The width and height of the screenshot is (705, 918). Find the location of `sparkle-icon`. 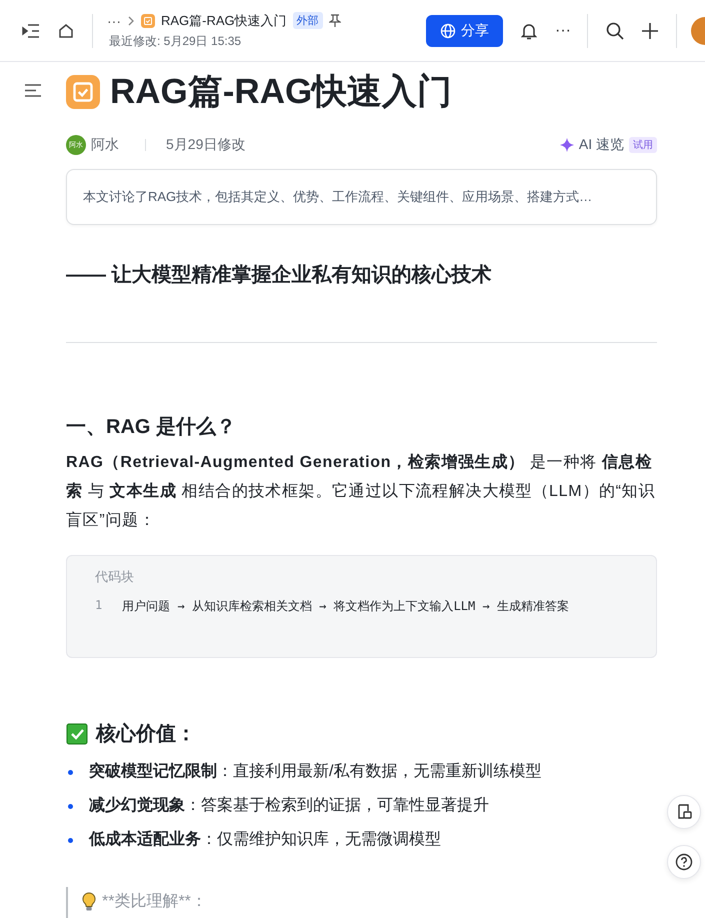

sparkle-icon is located at coordinates (567, 145).